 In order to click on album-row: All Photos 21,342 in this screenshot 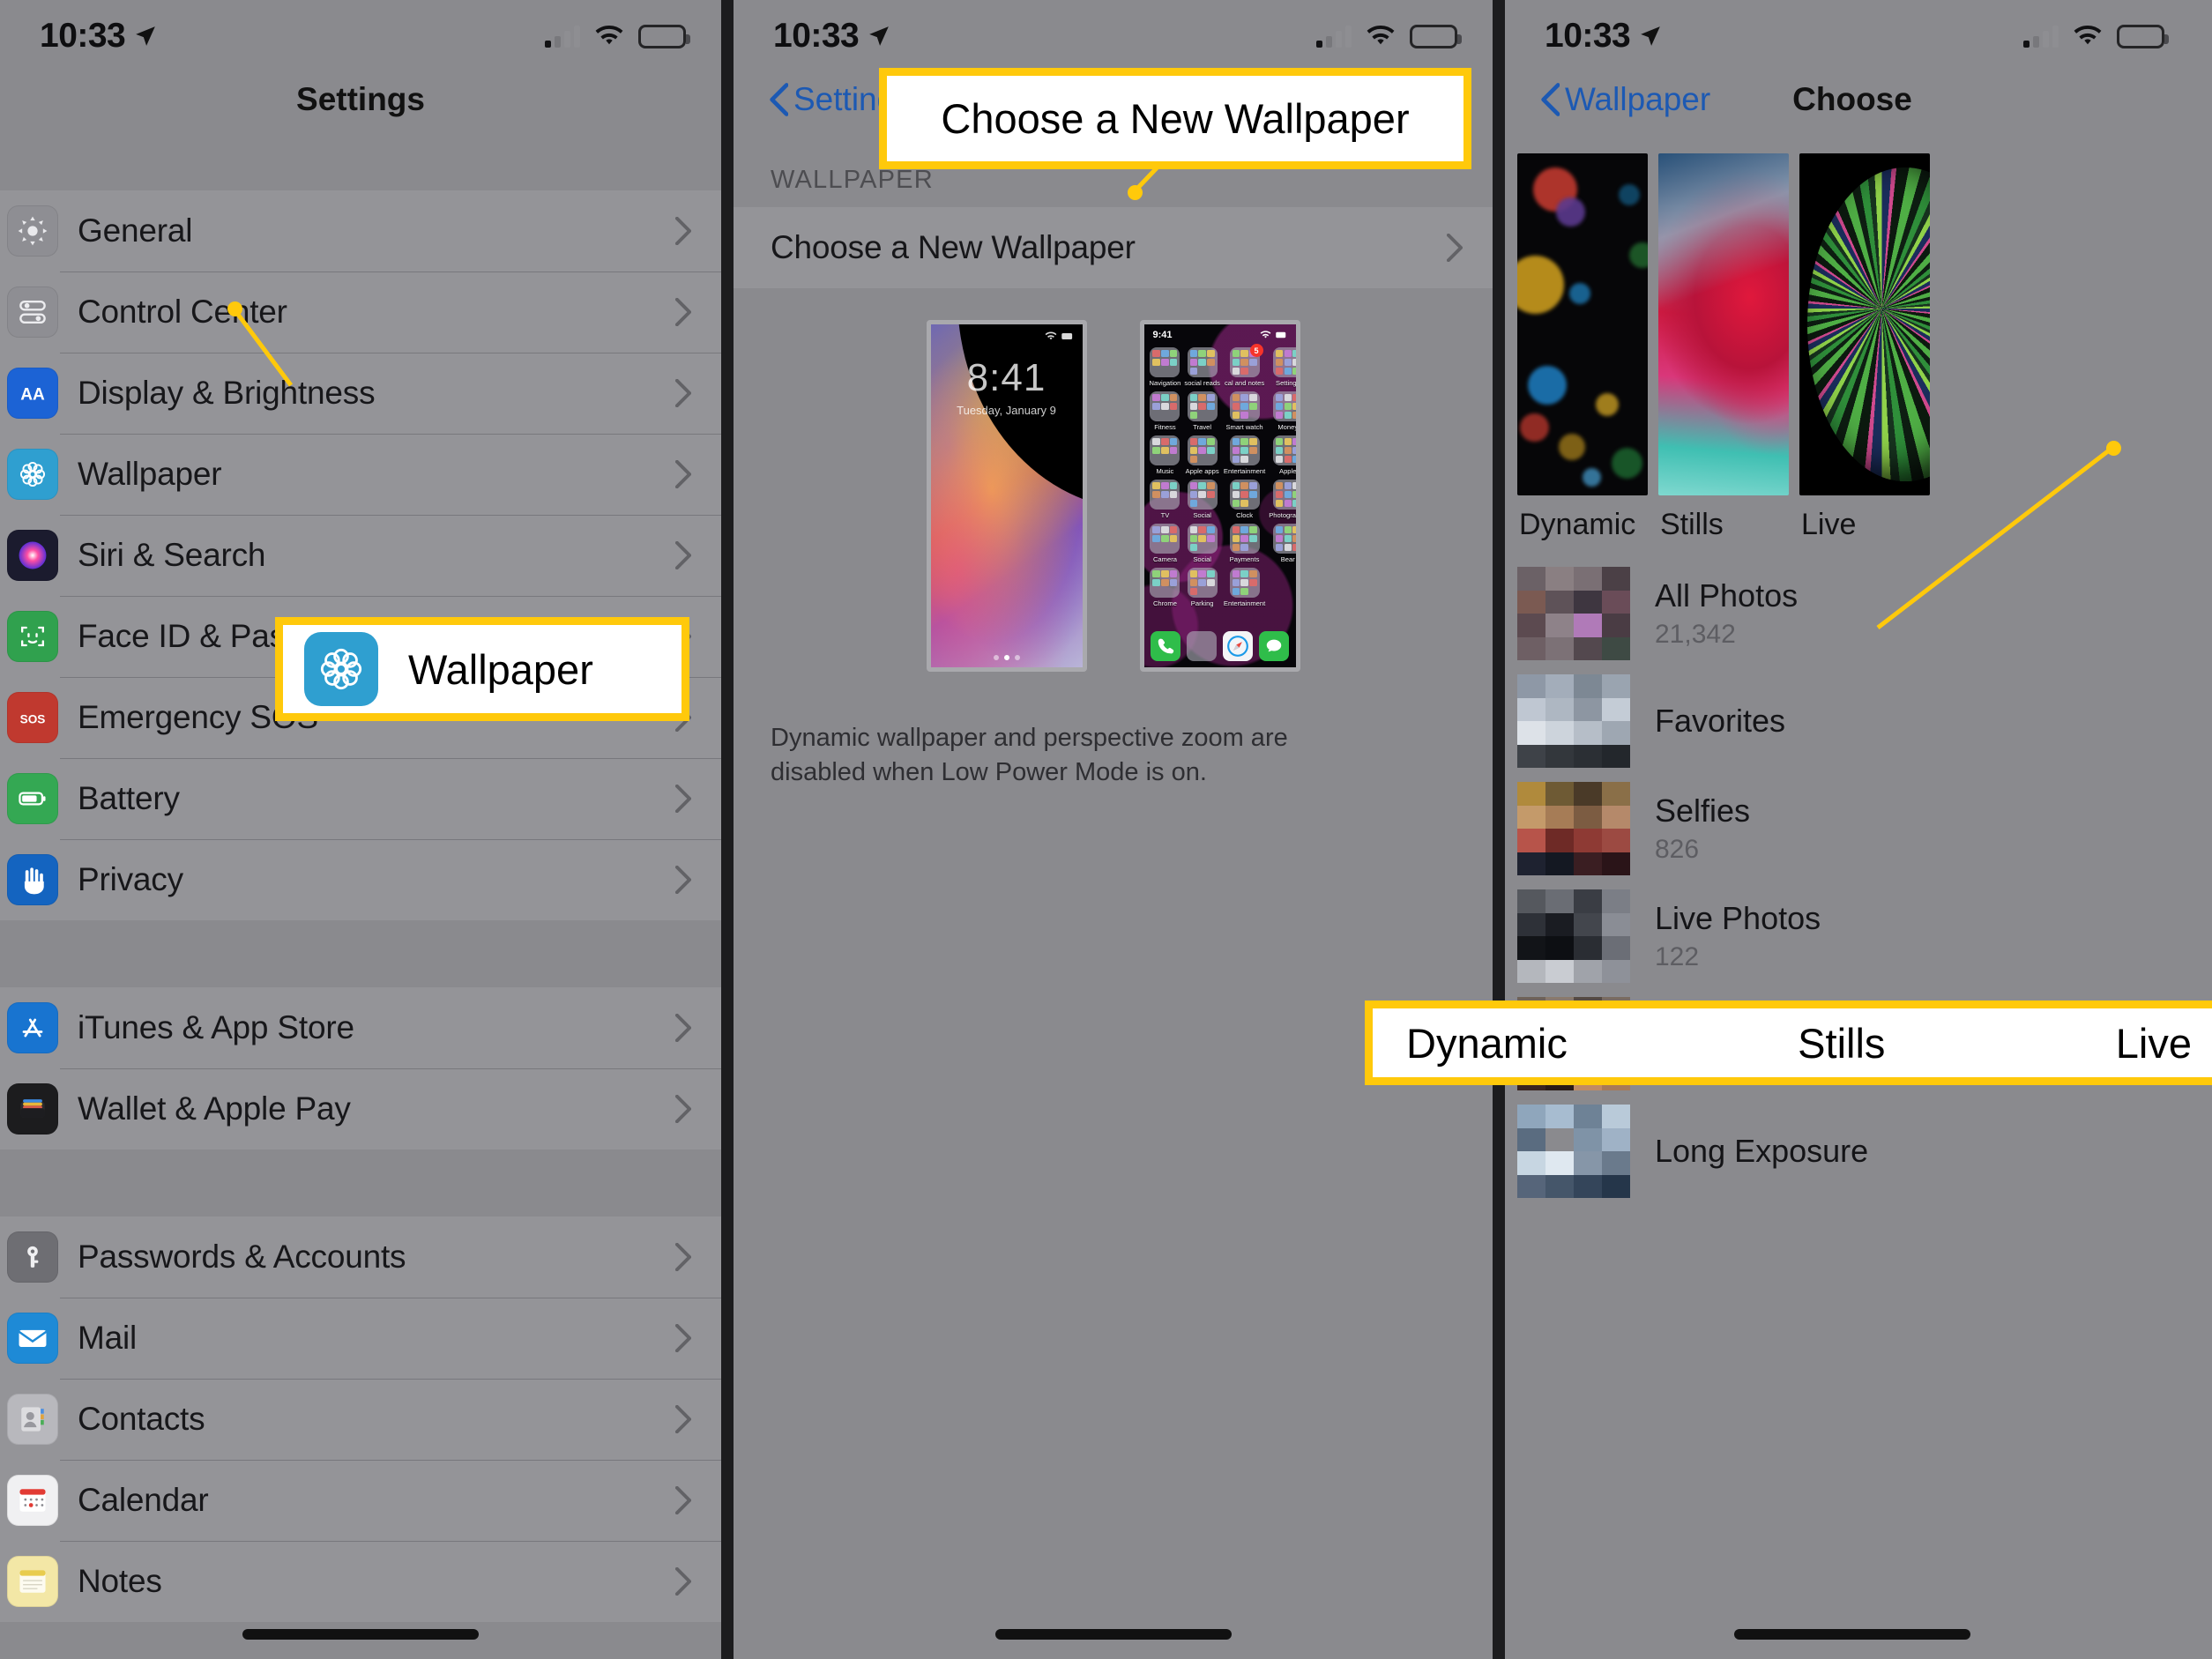, I will do `click(1852, 613)`.